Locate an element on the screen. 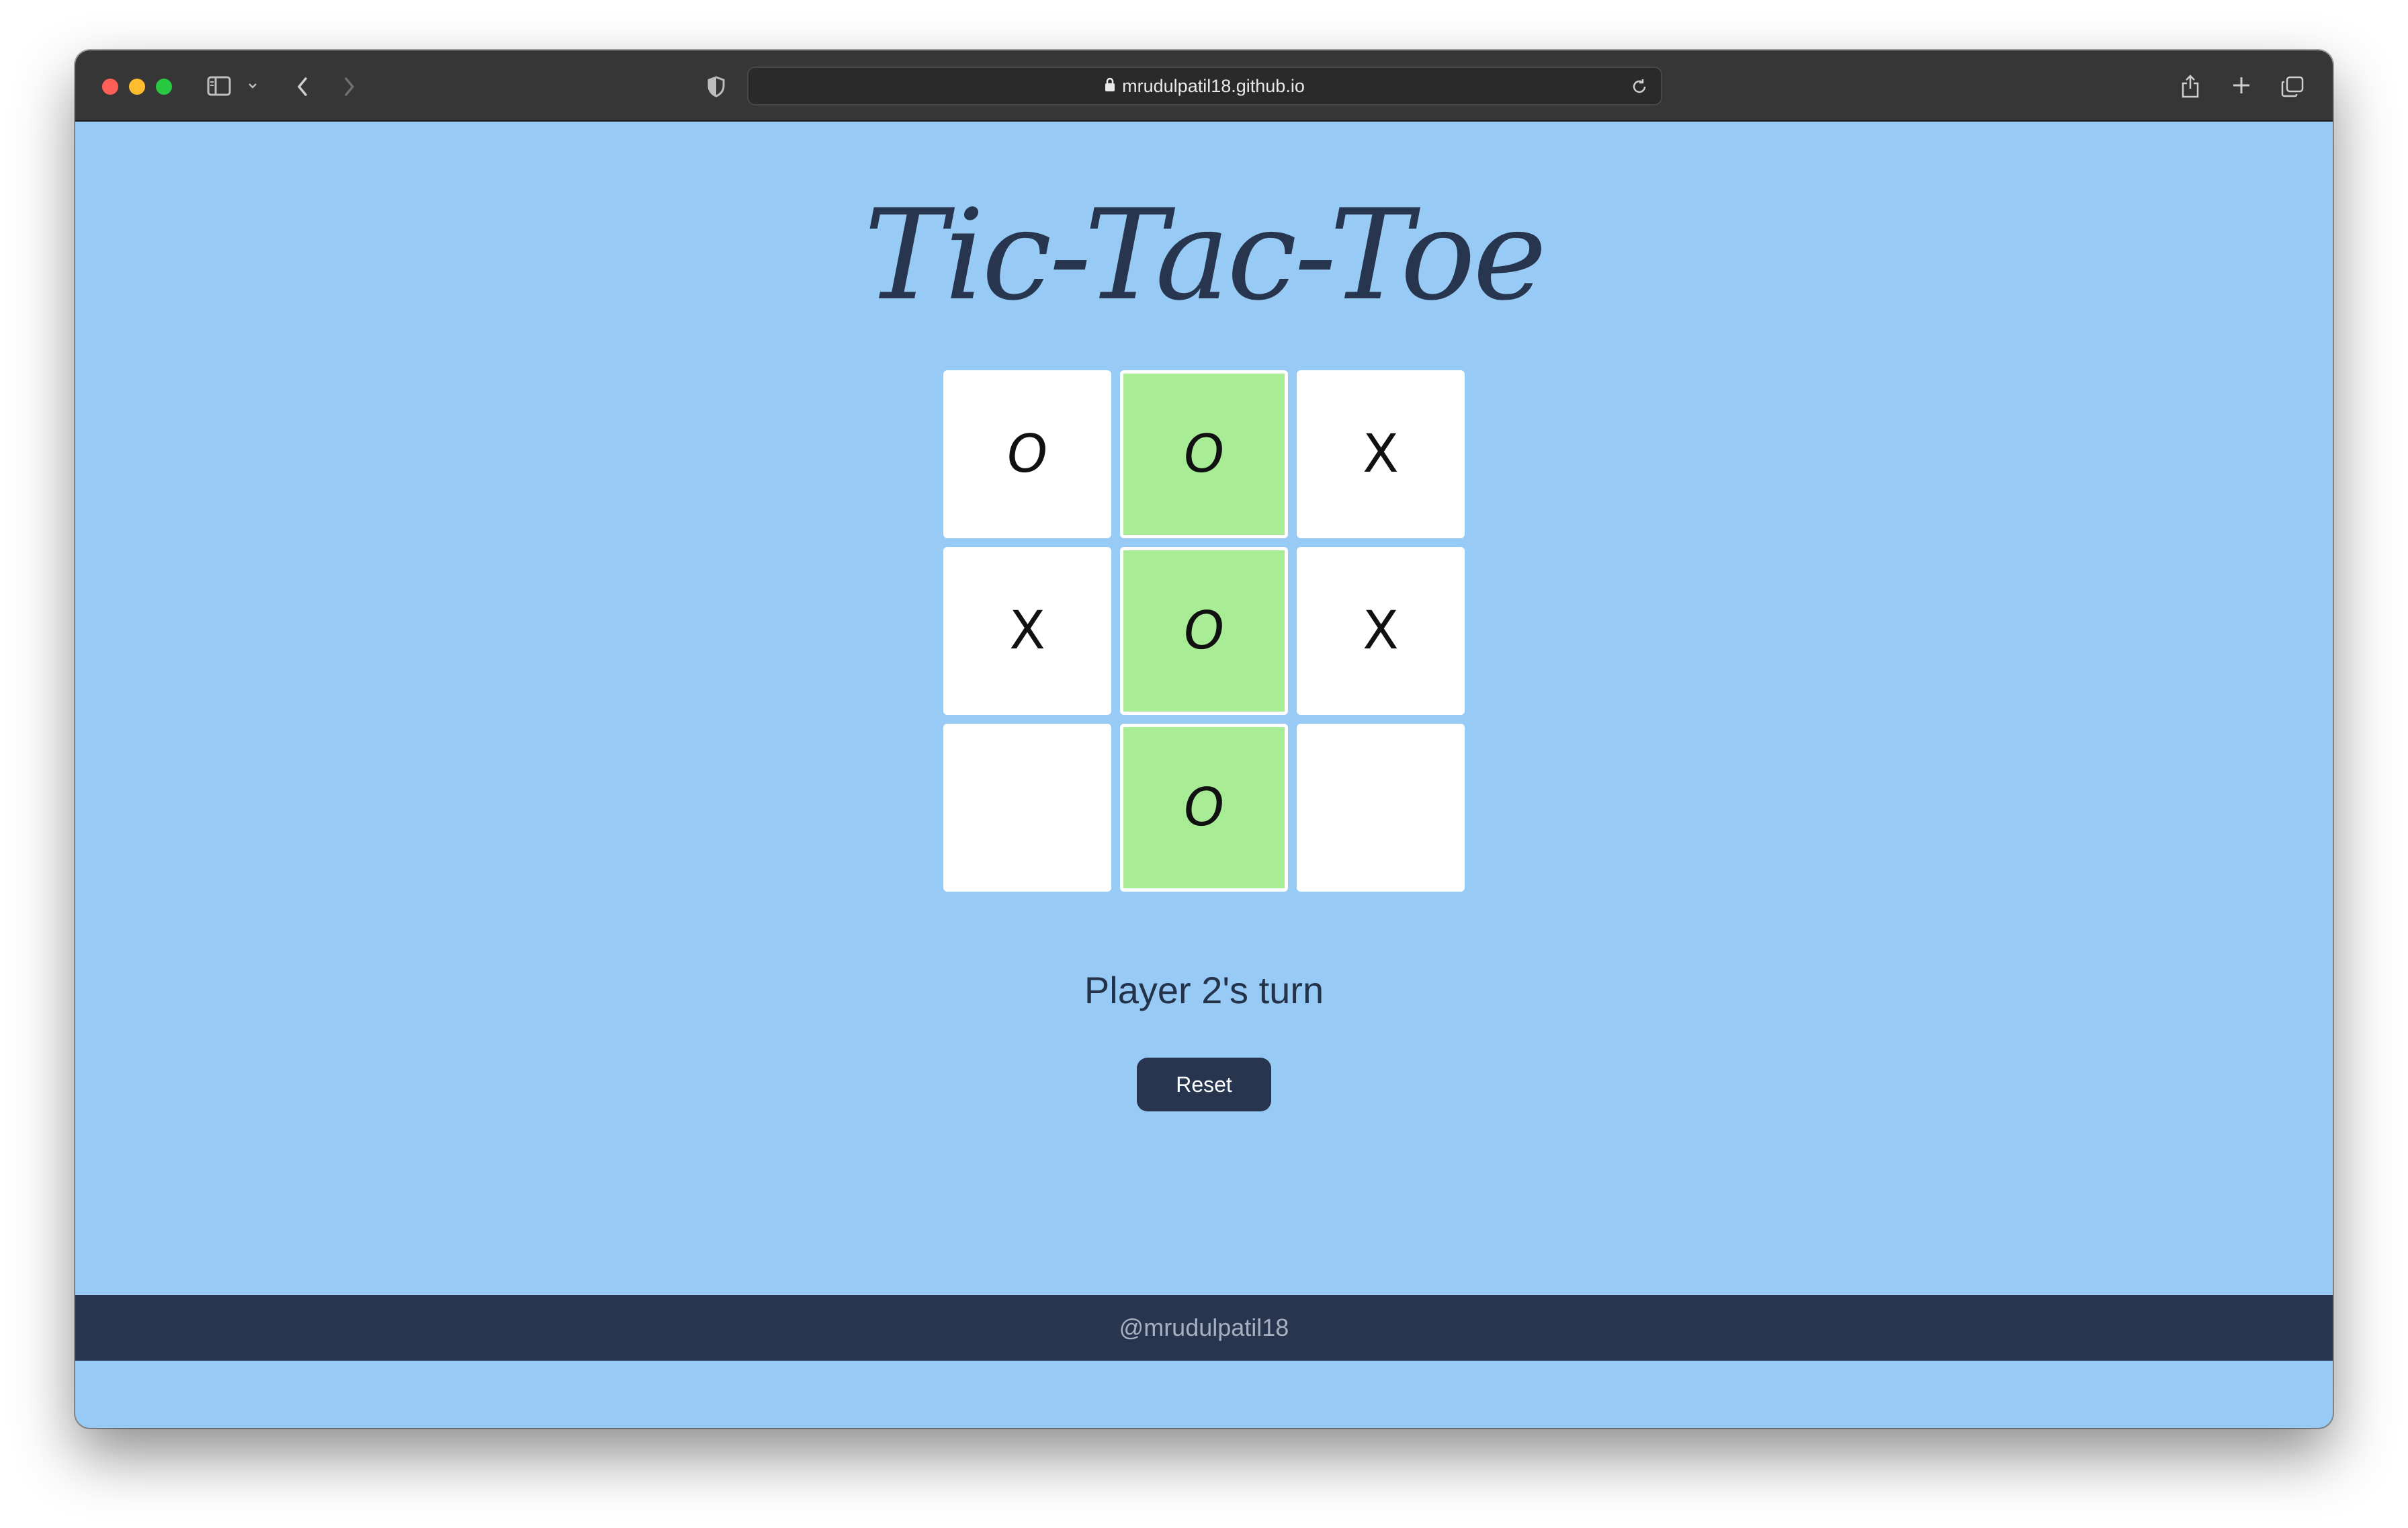  shield-icon is located at coordinates (716, 86).